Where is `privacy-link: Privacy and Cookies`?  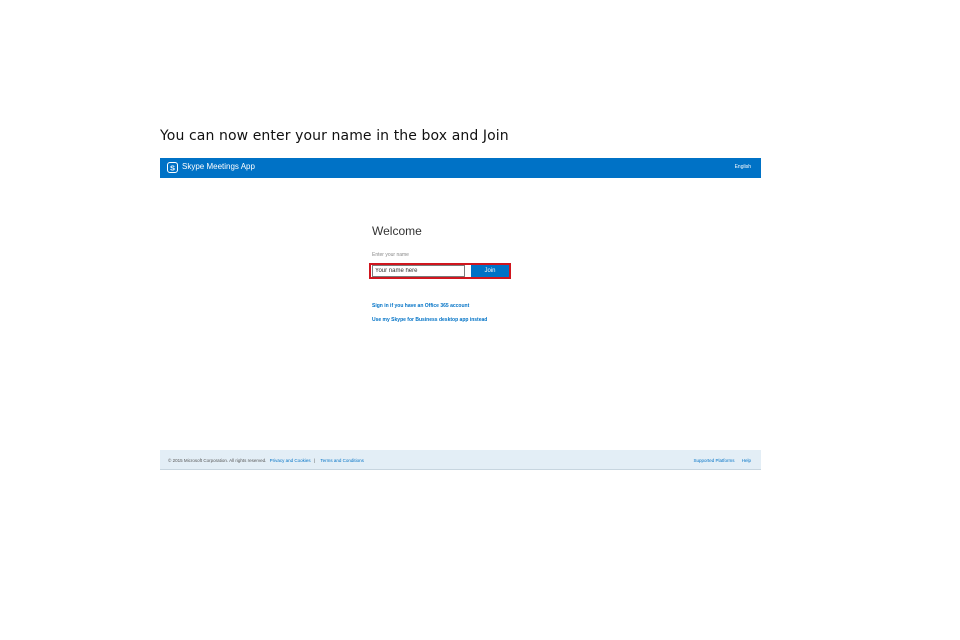 privacy-link: Privacy and Cookies is located at coordinates (290, 460).